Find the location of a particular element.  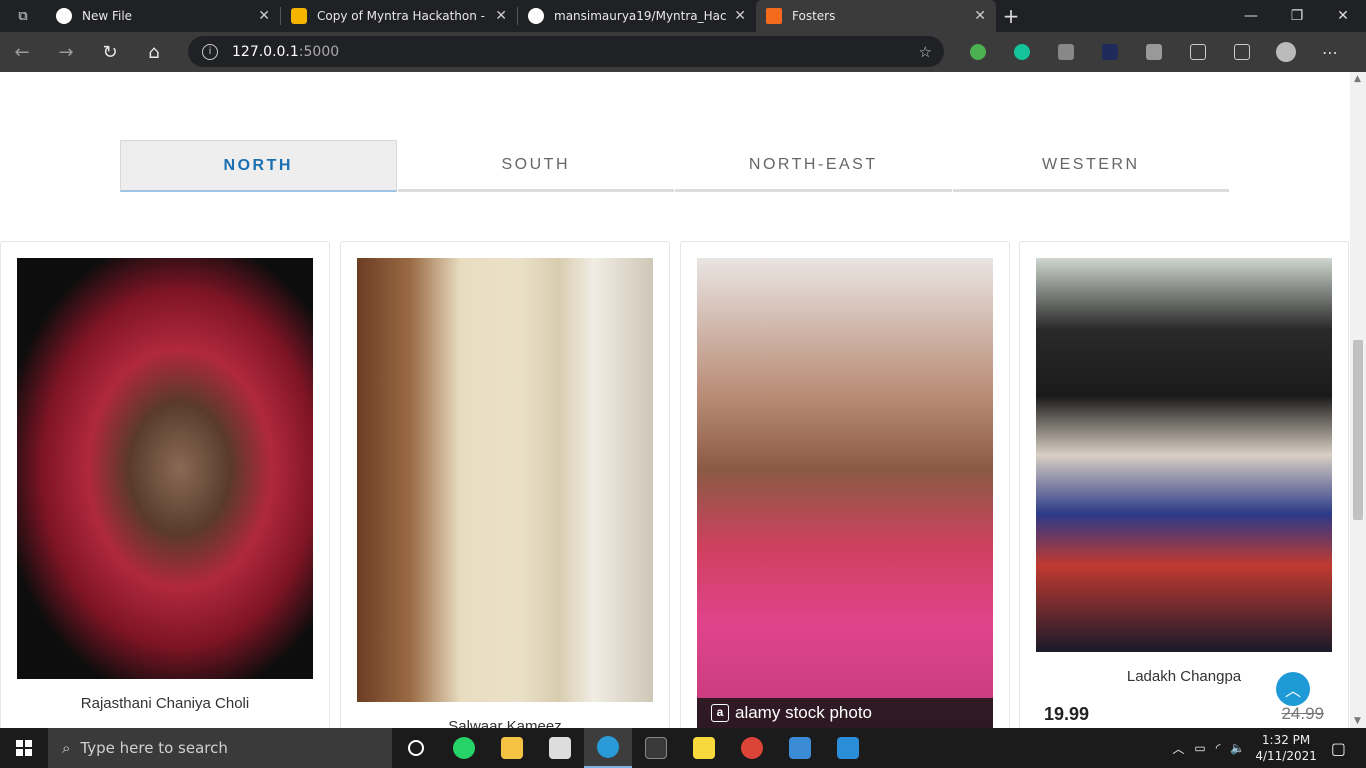

collections-icon is located at coordinates (1242, 52).